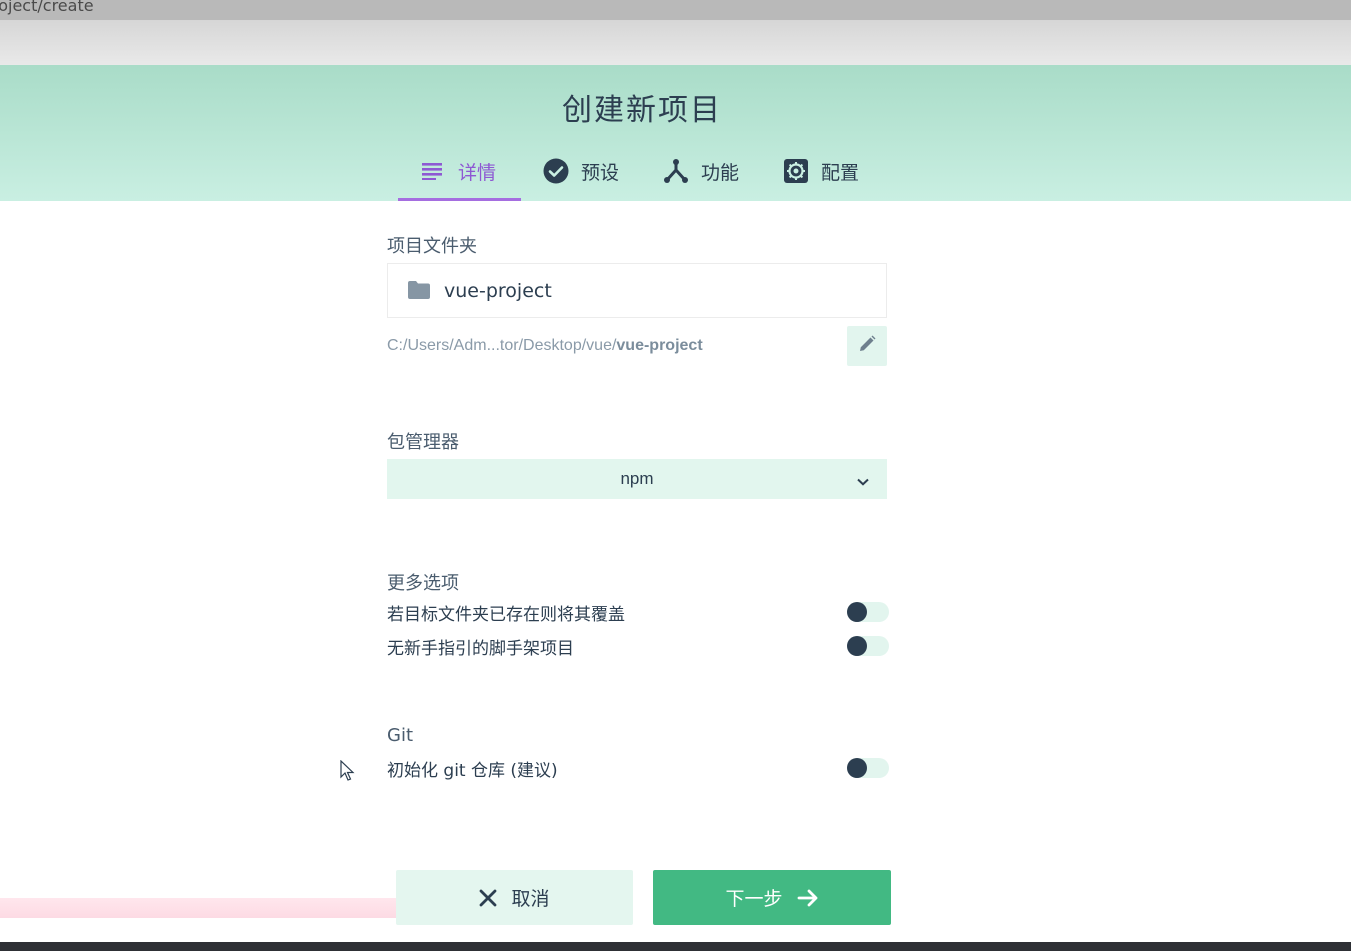  What do you see at coordinates (472, 770) in the screenshot?
I see `option-git-init-label: 初始化 git 仓库 (建议)` at bounding box center [472, 770].